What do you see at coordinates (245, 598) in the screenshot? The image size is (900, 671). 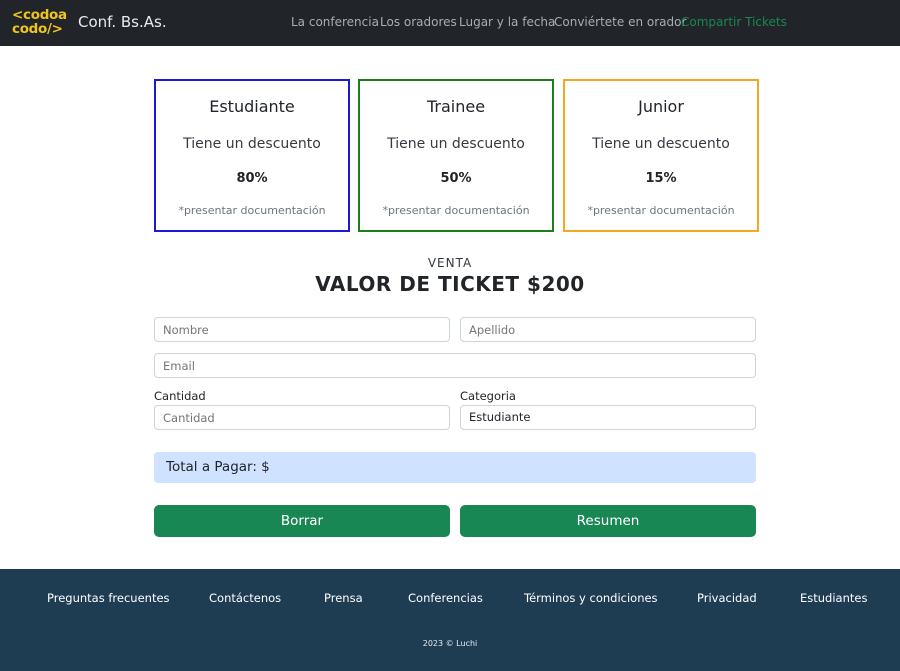 I see `footer-link-contactenos: Contáctenos` at bounding box center [245, 598].